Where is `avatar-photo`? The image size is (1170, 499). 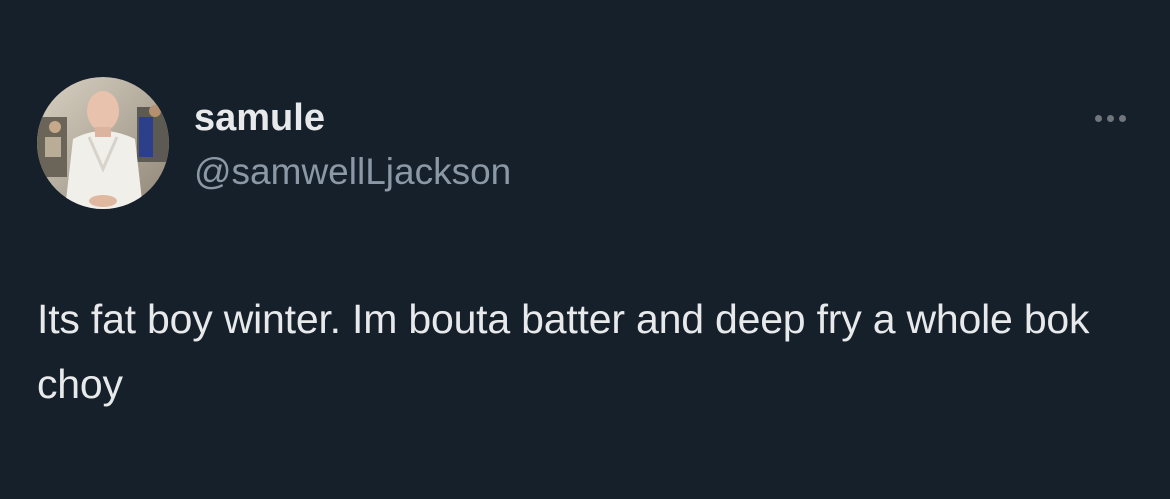
avatar-photo is located at coordinates (103, 143).